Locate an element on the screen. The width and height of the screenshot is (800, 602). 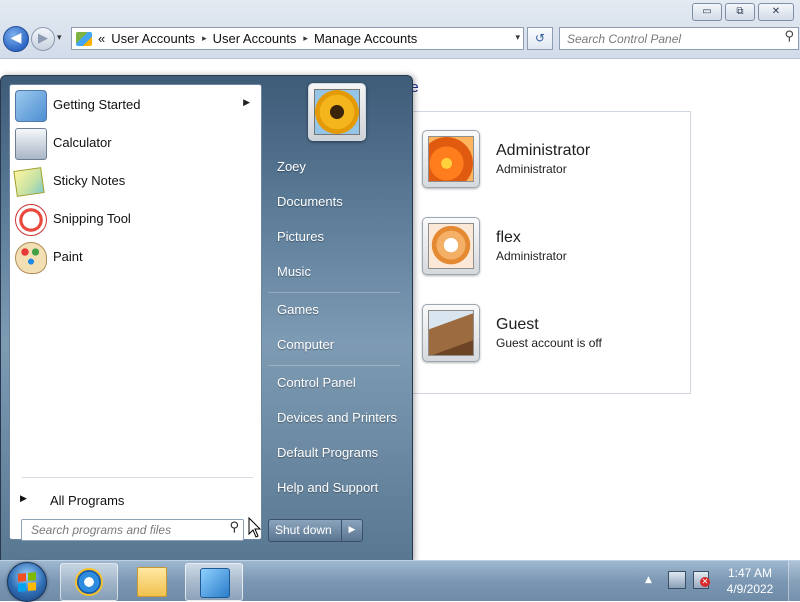
getting-started-icon is located at coordinates (31, 106).